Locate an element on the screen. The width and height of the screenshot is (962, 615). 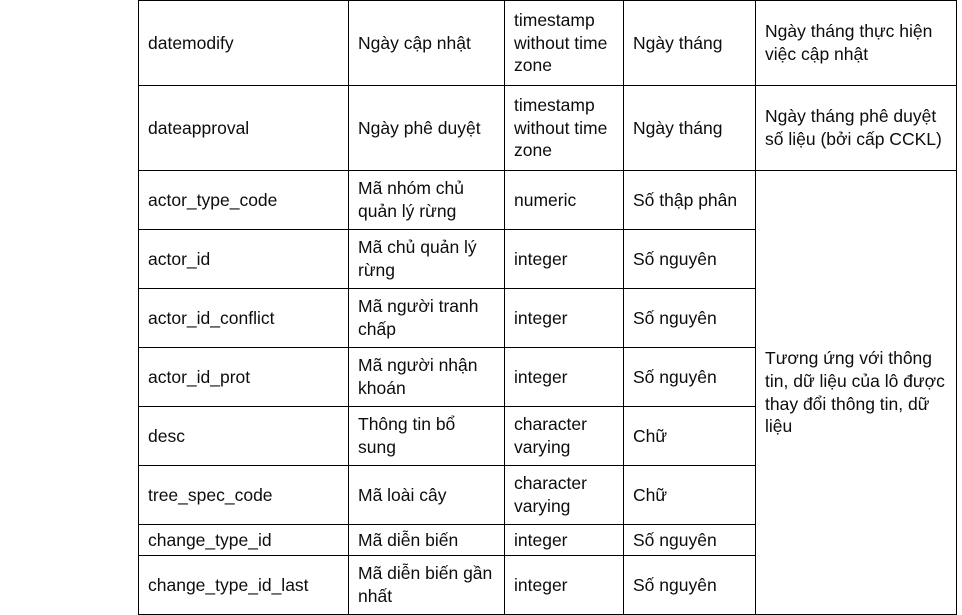
field-vi-name-cell: Ngày phê duyệt is located at coordinates (426, 128).